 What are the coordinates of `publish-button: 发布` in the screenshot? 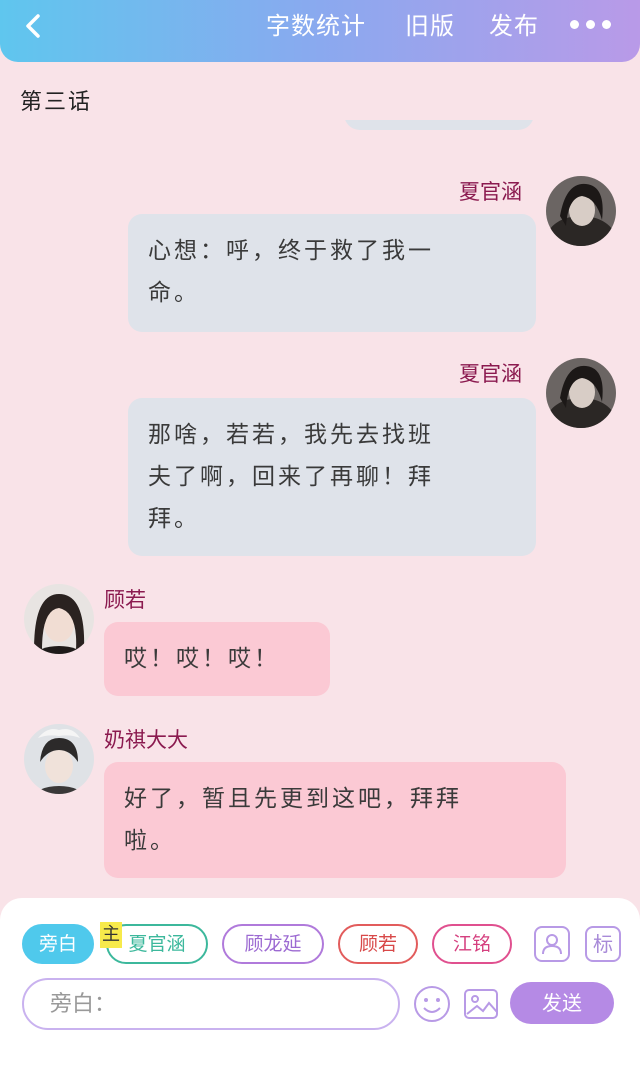 It's located at (514, 26).